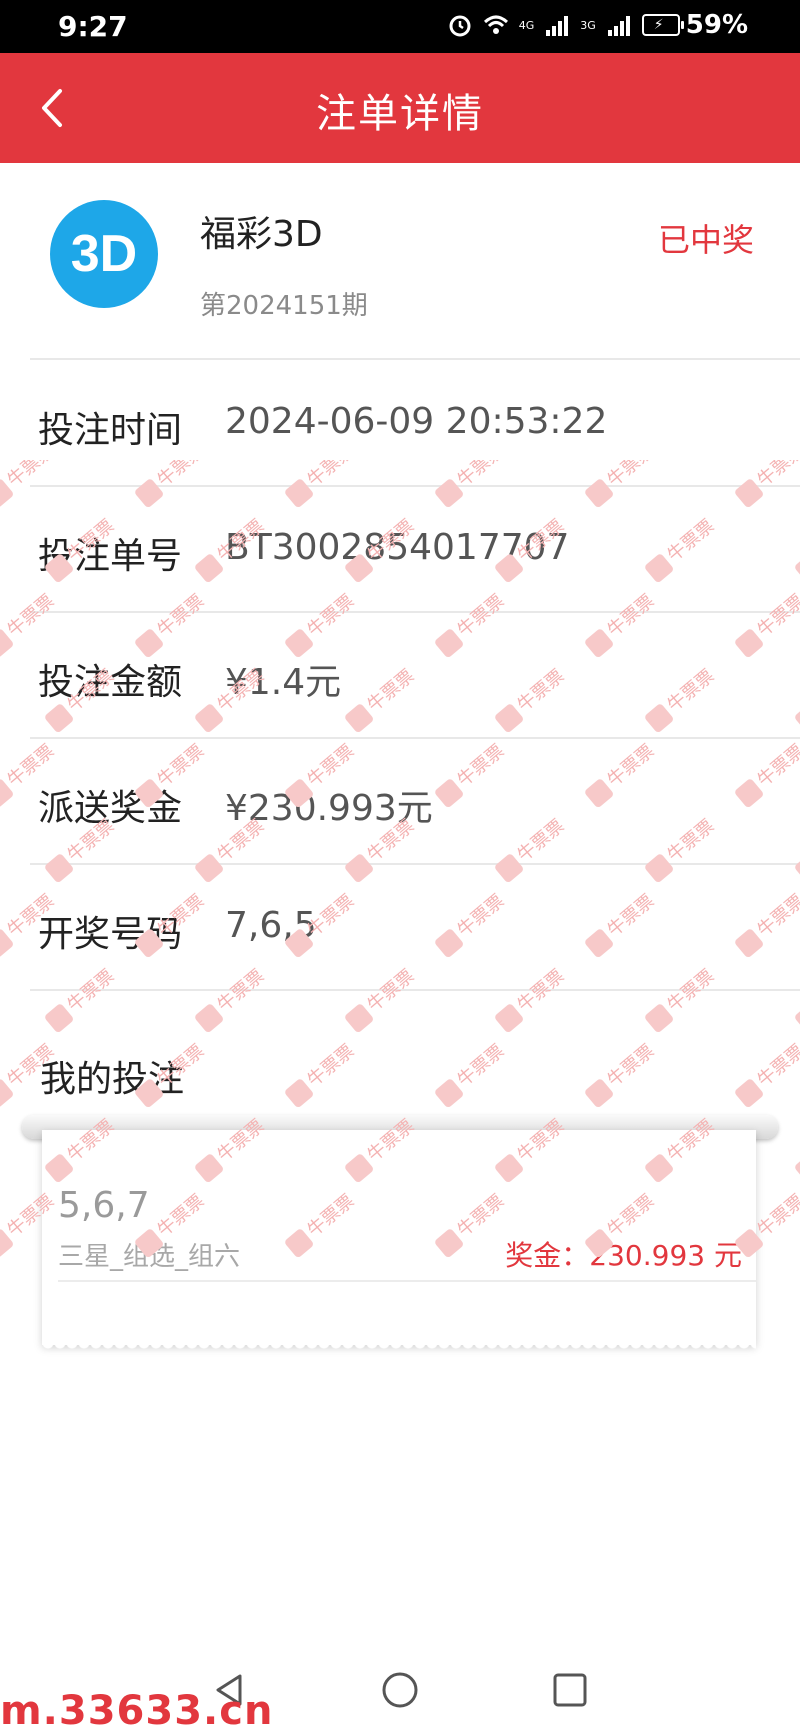  I want to click on battery-indicator: ⚡ 59%, so click(694, 25).